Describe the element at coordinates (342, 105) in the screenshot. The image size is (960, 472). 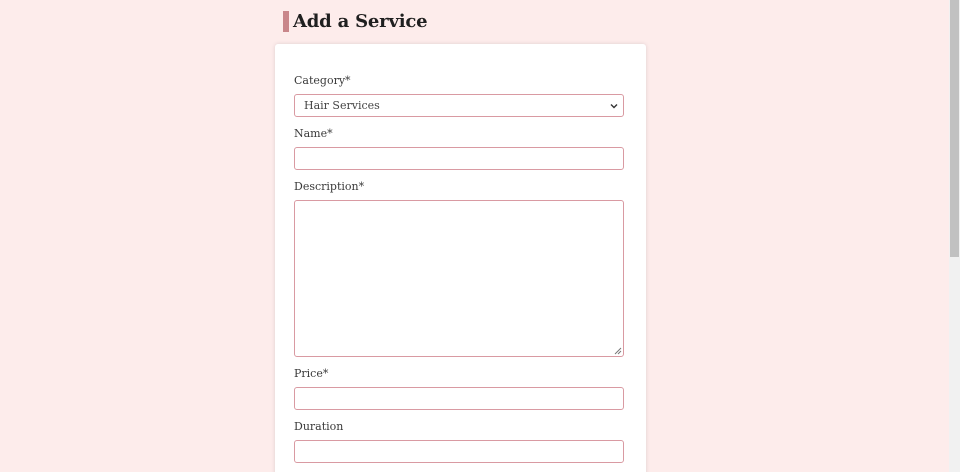
I see `category-select-value: Hair Services` at that location.